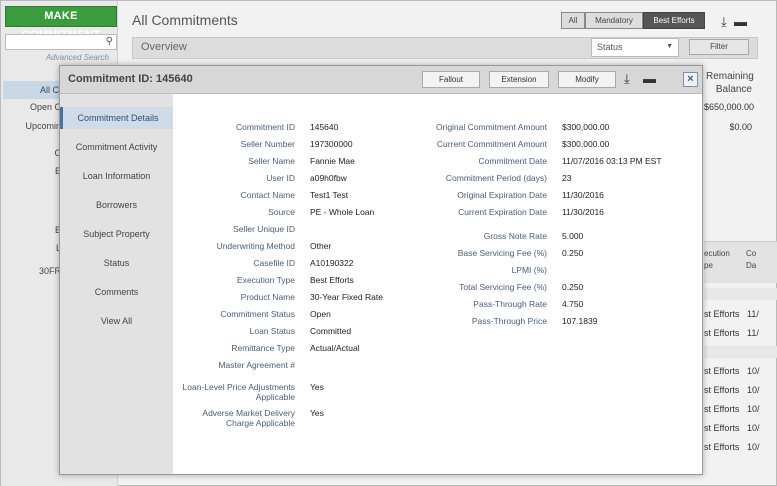 The image size is (777, 486). Describe the element at coordinates (674, 20) in the screenshot. I see `segment-best-efforts: Best Efforts` at that location.